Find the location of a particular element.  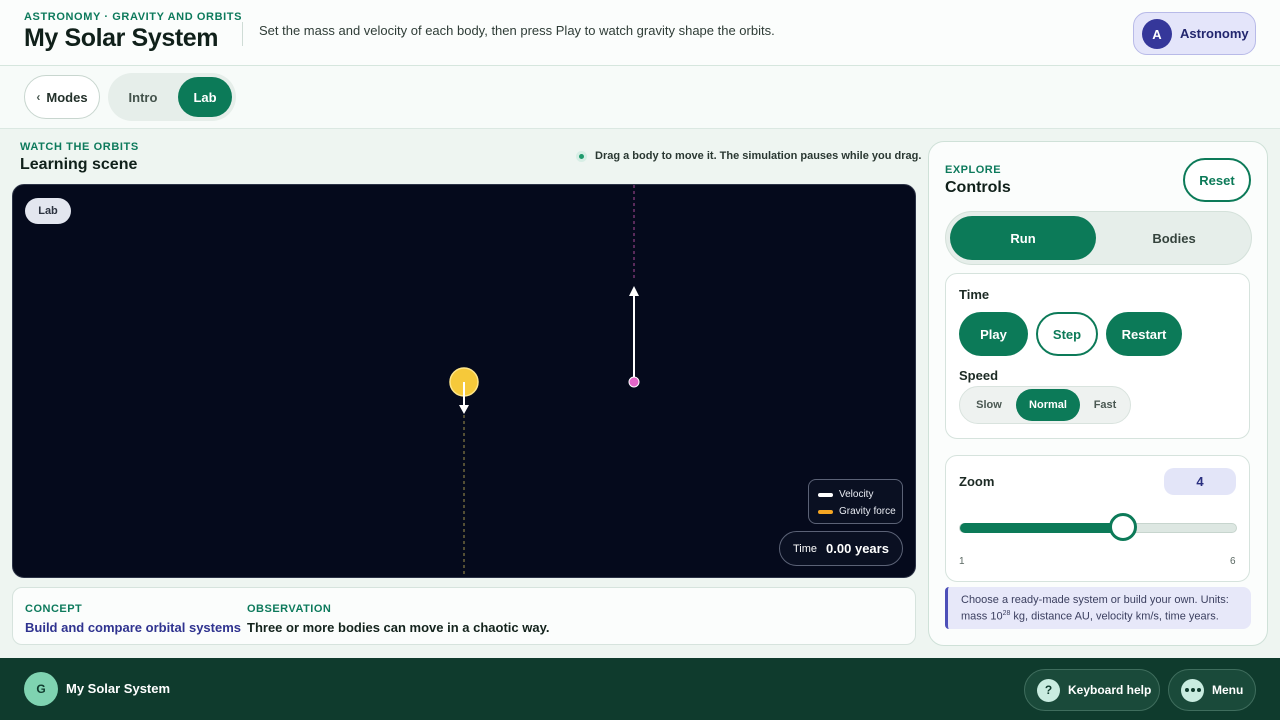

speed-section-label: Speed is located at coordinates (979, 375).